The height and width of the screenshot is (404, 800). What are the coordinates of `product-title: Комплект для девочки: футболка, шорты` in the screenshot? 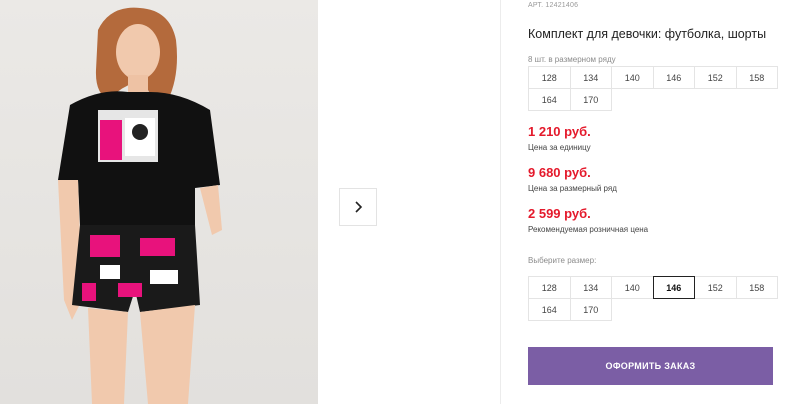 It's located at (647, 34).